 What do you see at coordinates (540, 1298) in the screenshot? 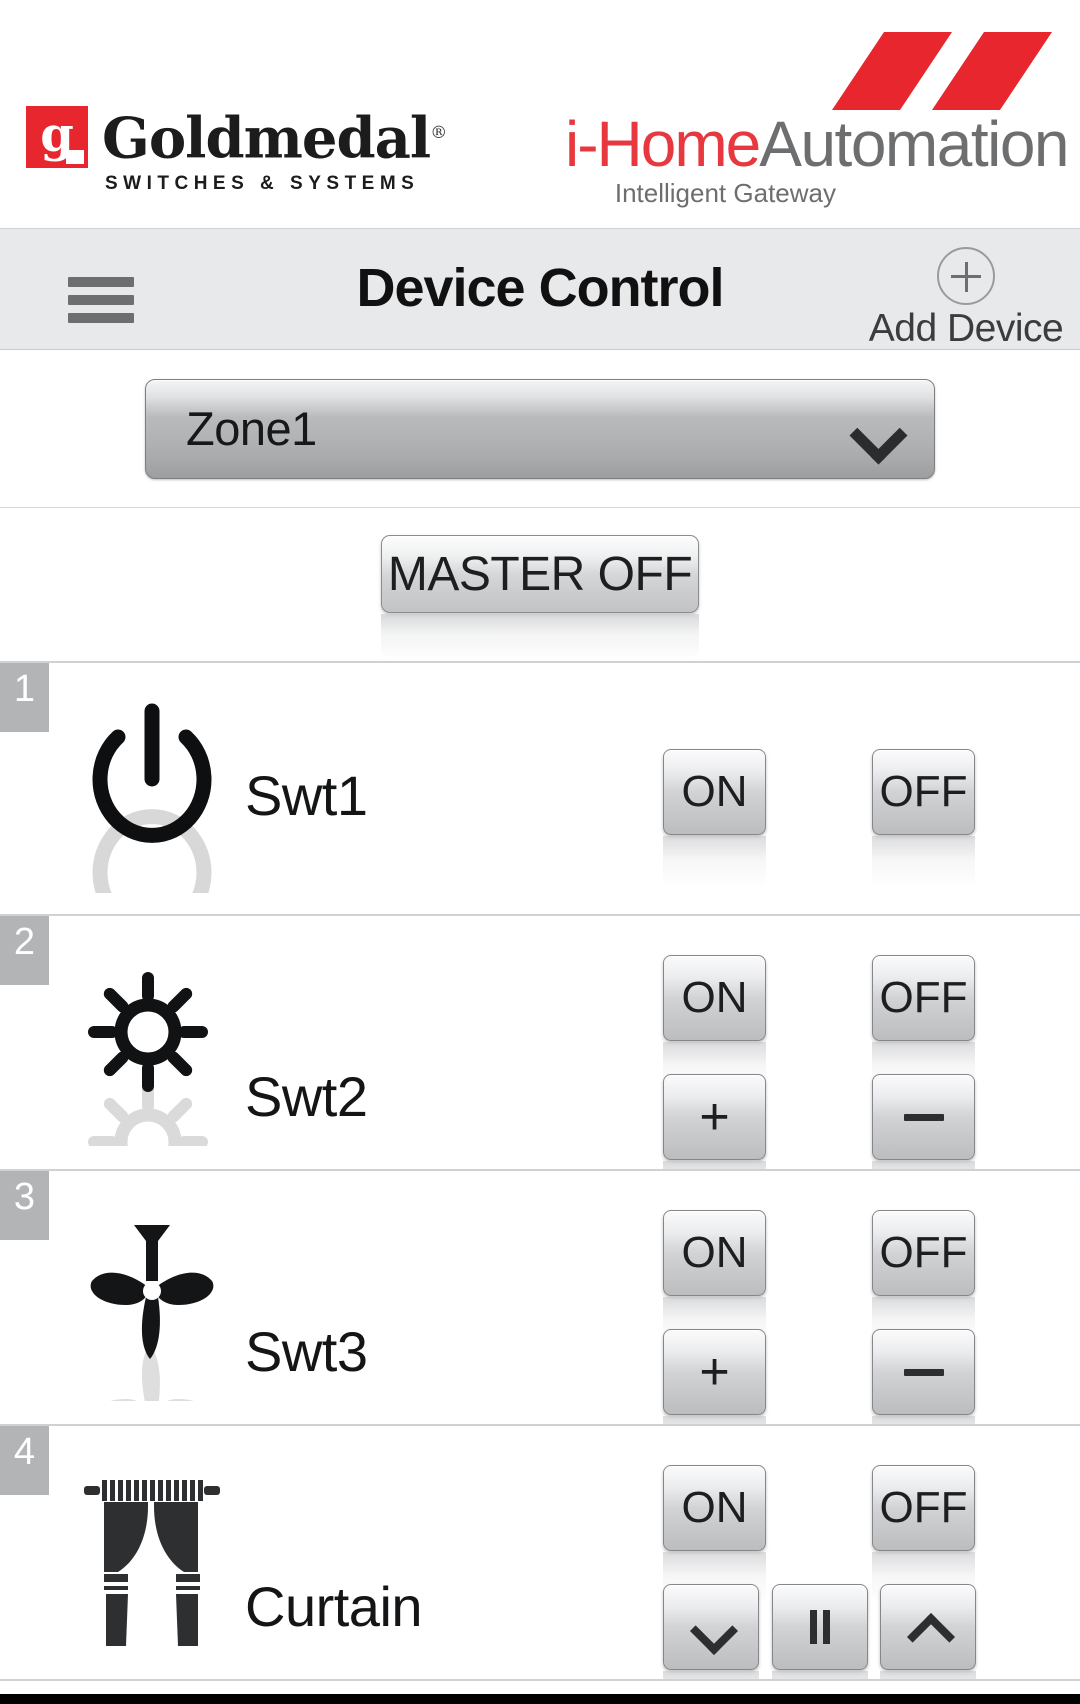
I see `table-row: 3 Swt3 ON OFF +` at bounding box center [540, 1298].